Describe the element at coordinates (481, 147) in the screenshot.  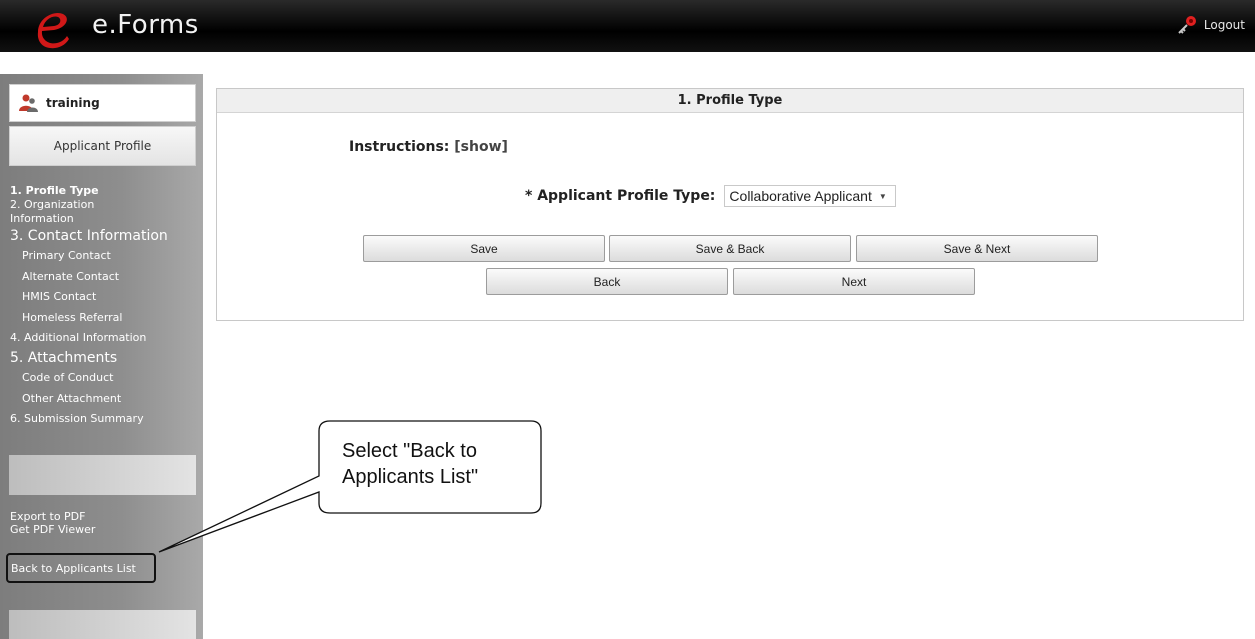
I see `instructions-show-link: [show]` at that location.